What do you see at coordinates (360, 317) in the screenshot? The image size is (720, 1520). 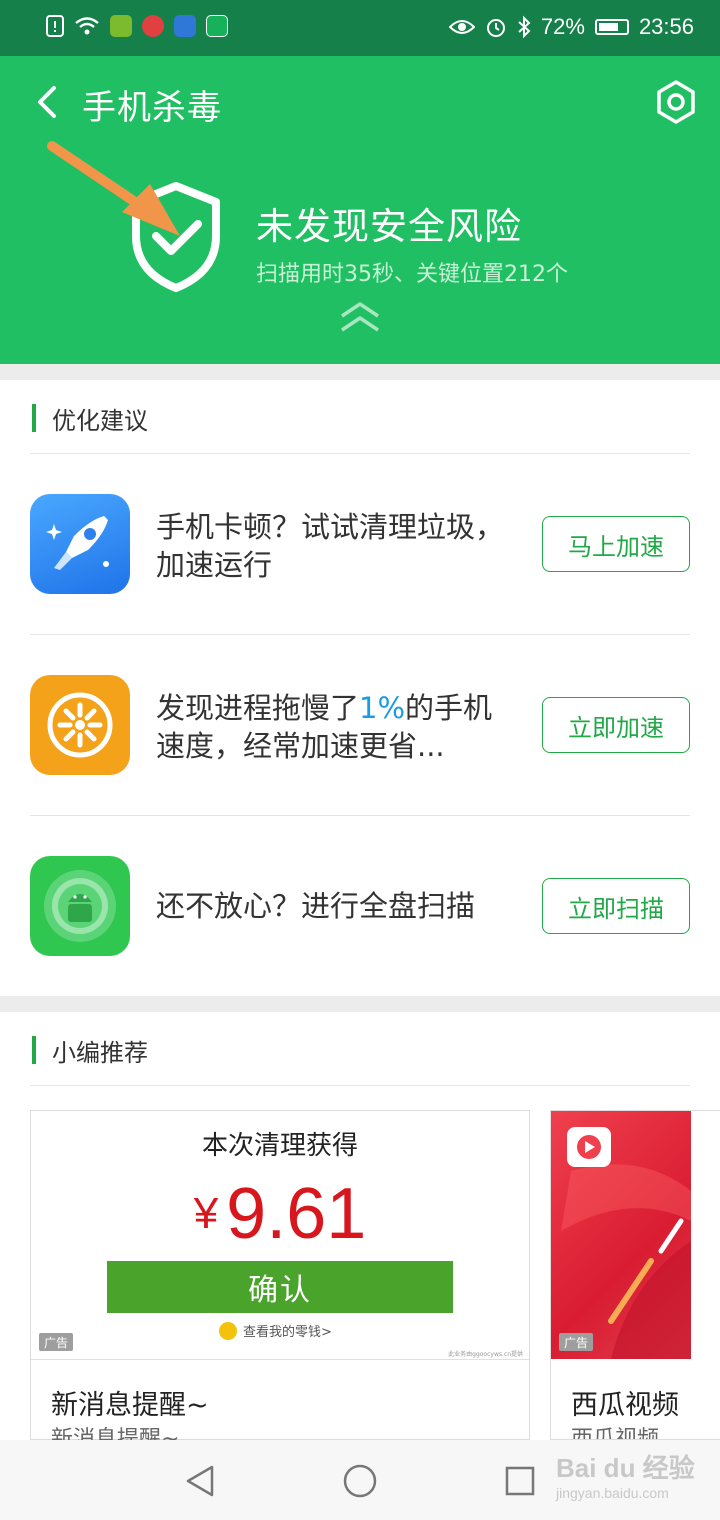 I see `double-chevron-up-icon` at bounding box center [360, 317].